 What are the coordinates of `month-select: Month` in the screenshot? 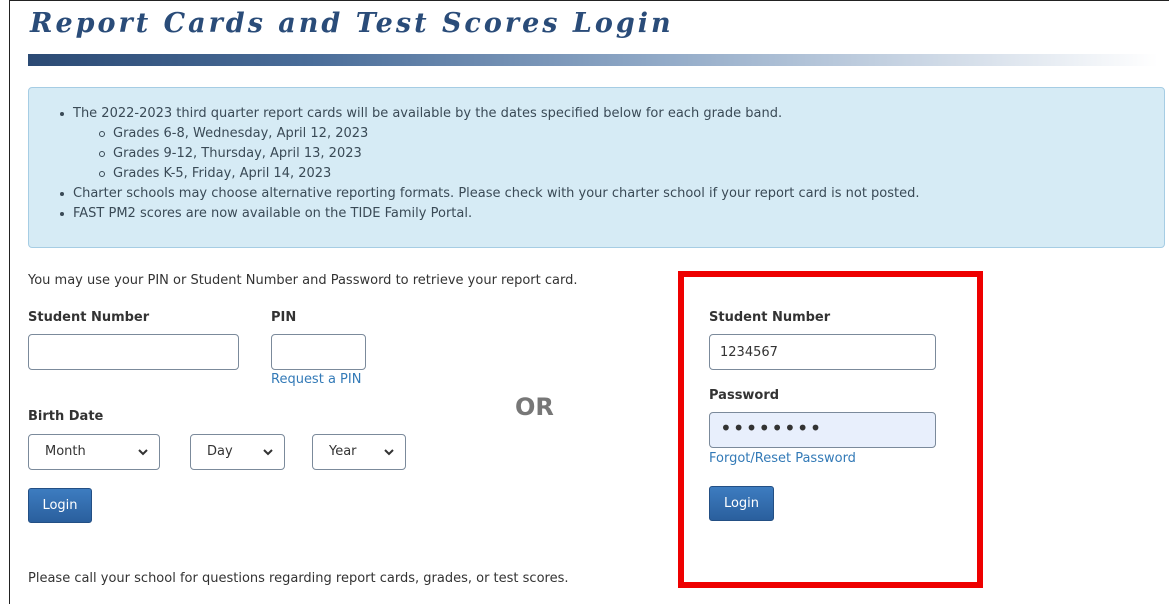 It's located at (94, 452).